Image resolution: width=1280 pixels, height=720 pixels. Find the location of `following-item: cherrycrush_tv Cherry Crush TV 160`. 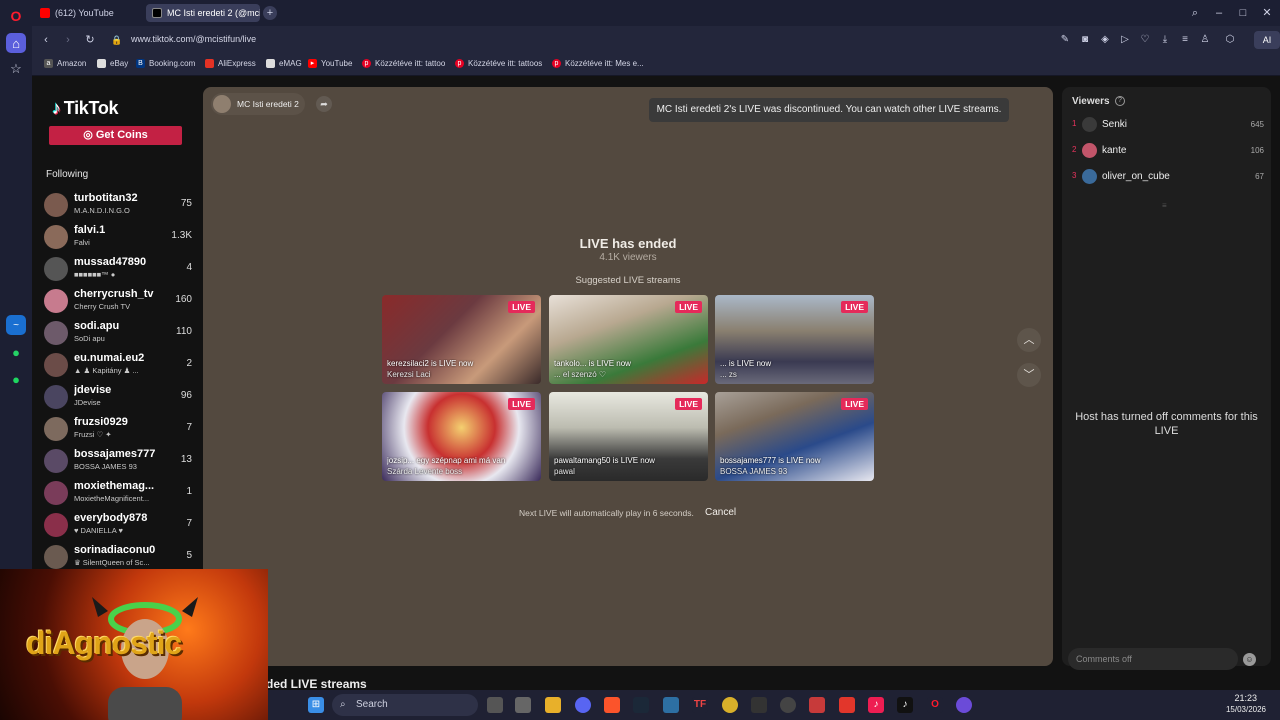

following-item: cherrycrush_tv Cherry Crush TV 160 is located at coordinates (121, 300).